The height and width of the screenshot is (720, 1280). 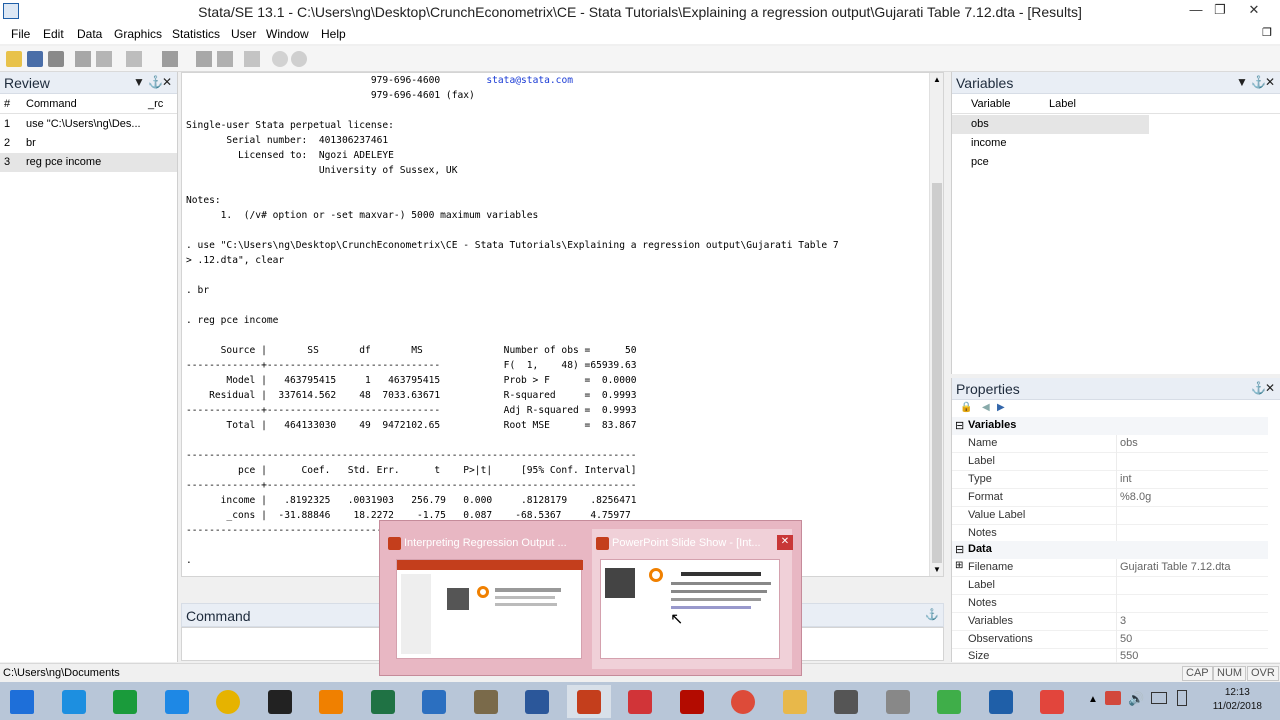 I want to click on review-row: 2 br, so click(x=88, y=143).